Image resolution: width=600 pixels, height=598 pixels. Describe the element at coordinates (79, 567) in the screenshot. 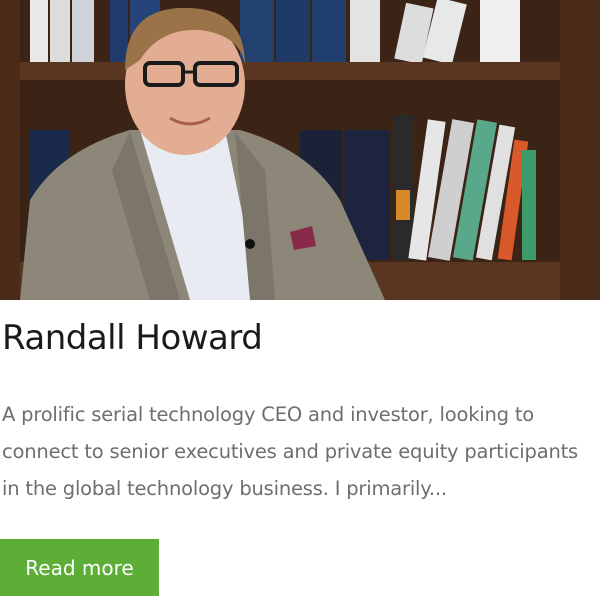

I see `read-more-button: Read more` at that location.